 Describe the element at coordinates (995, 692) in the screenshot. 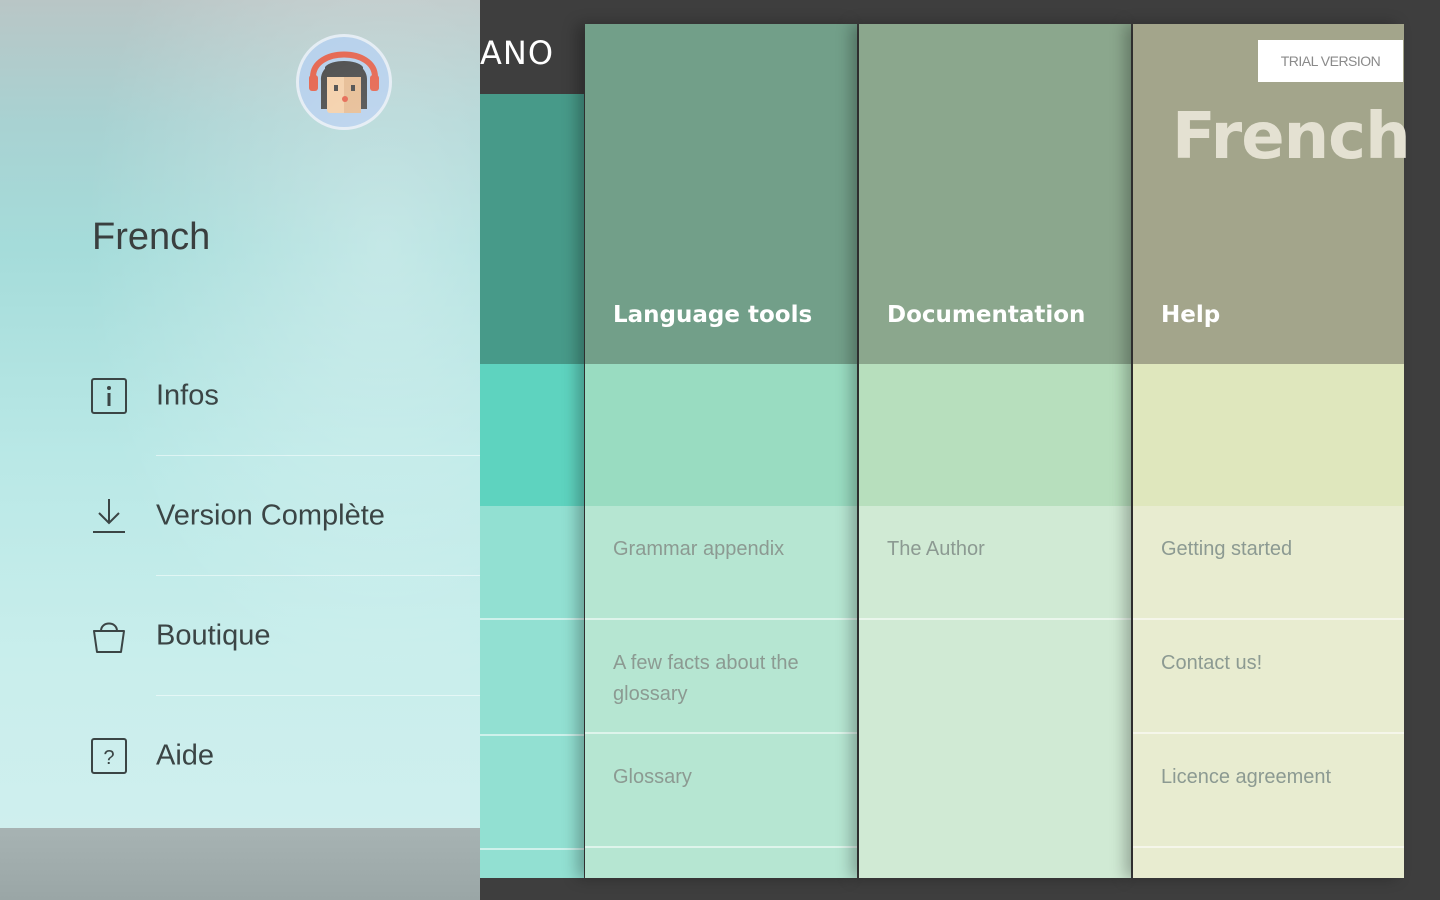

I see `column-body: The Author` at that location.